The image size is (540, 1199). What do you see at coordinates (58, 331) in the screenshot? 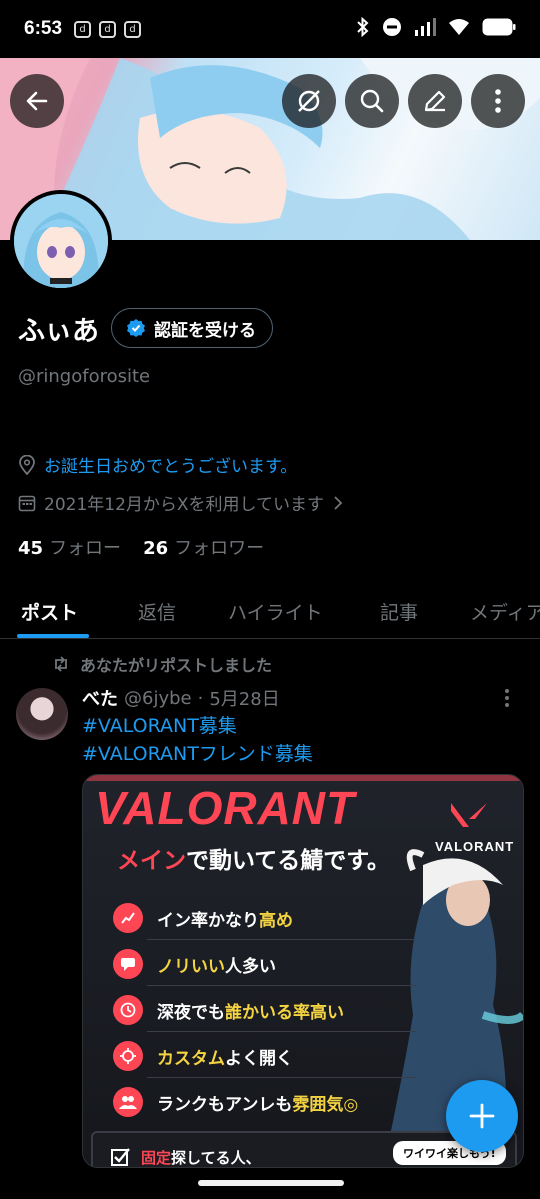
I see `profile-name: ふぃあ` at bounding box center [58, 331].